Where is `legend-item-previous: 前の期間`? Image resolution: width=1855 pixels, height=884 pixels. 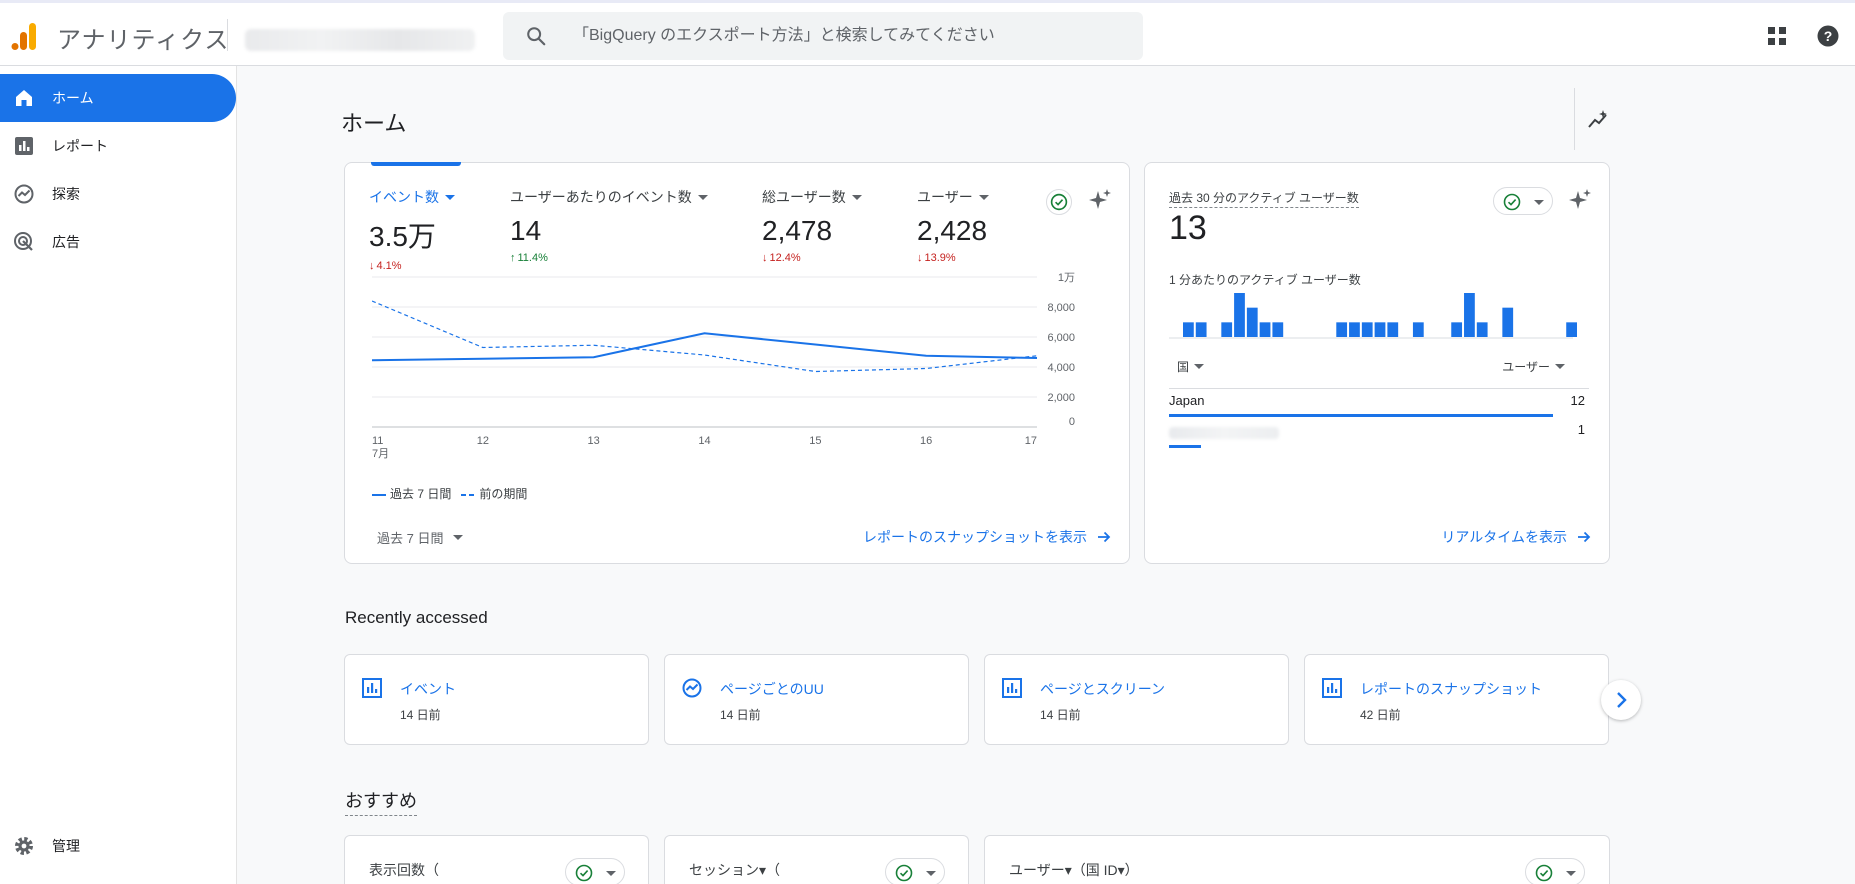 legend-item-previous: 前の期間 is located at coordinates (494, 493).